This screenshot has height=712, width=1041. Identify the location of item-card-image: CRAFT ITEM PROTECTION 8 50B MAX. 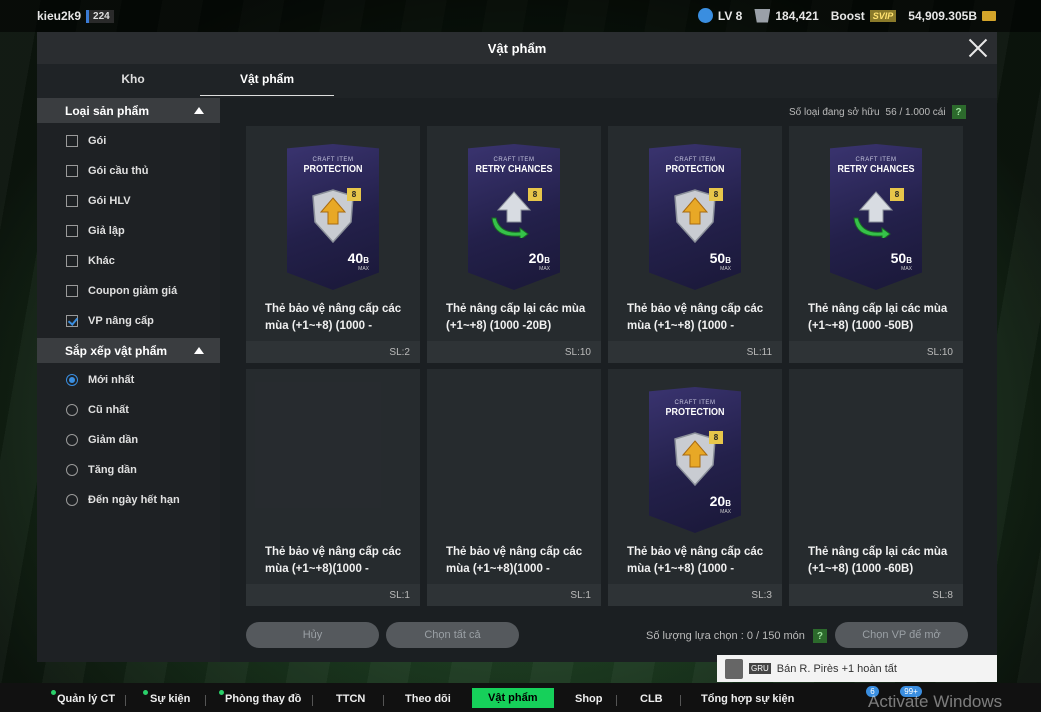
(695, 217).